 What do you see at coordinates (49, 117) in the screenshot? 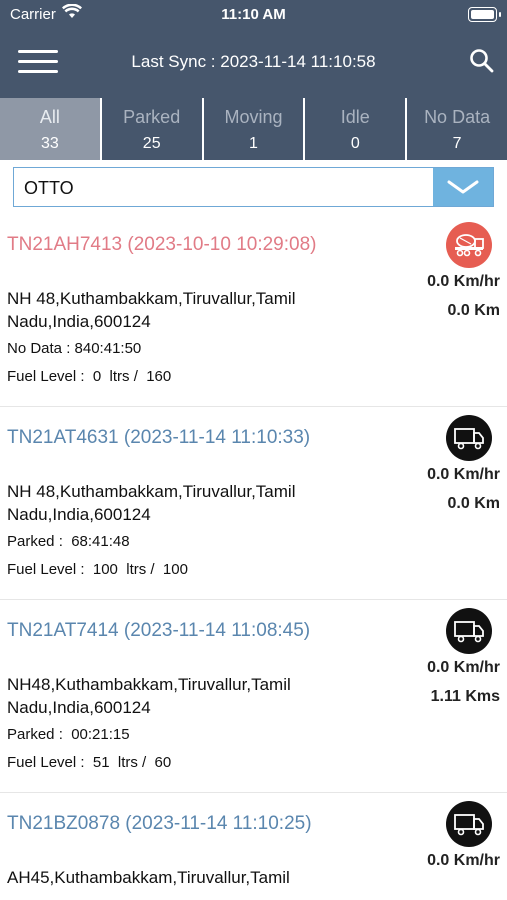
I see `tab-label: All` at bounding box center [49, 117].